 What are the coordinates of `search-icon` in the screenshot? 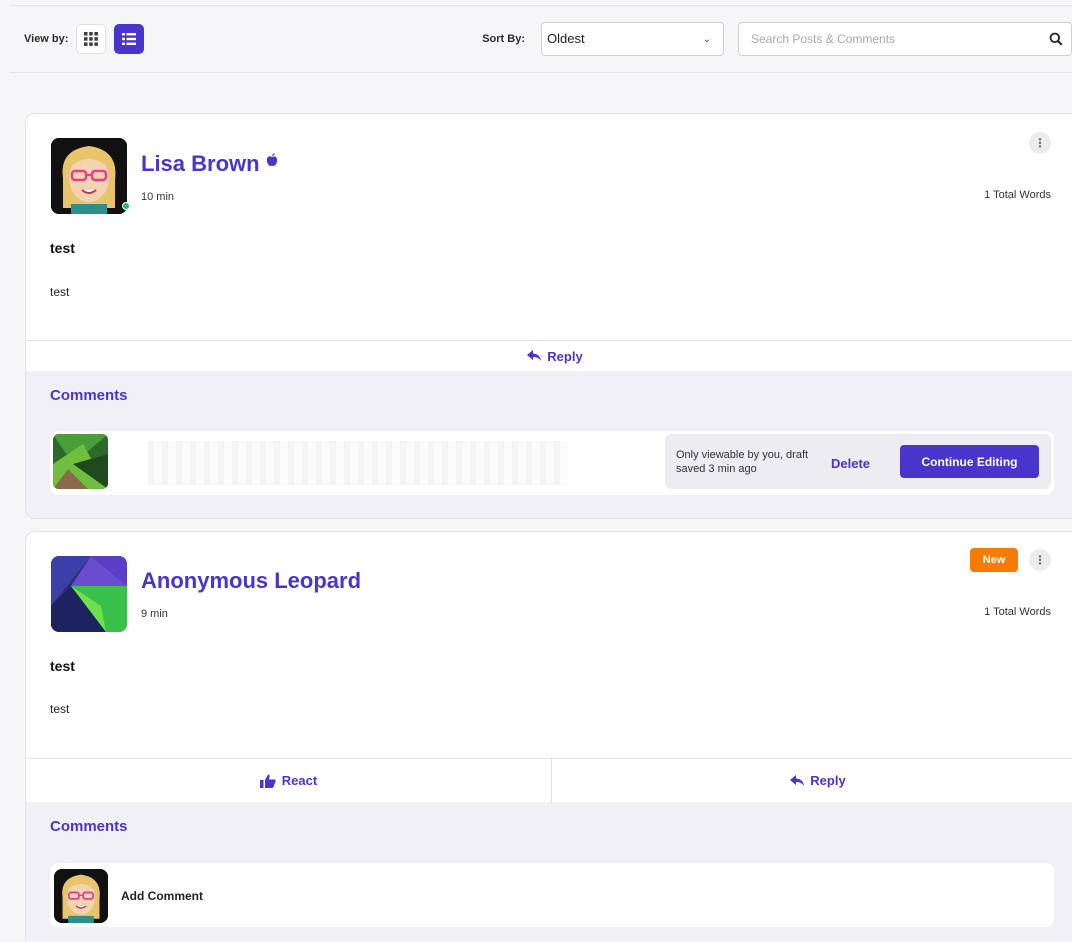 It's located at (1056, 39).